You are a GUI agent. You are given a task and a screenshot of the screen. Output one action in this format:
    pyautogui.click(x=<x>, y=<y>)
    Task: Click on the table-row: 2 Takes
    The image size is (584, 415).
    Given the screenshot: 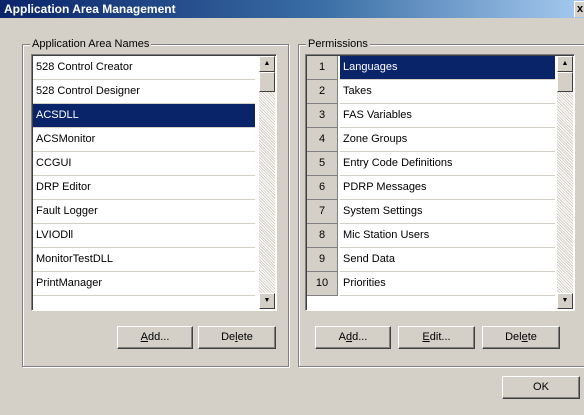 What is the action you would take?
    pyautogui.click(x=431, y=92)
    